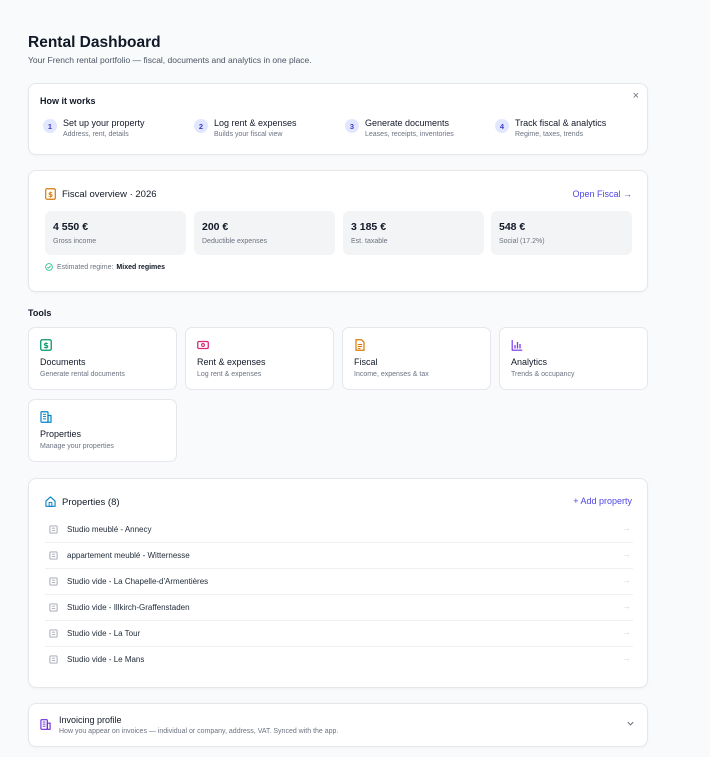 Image resolution: width=710 pixels, height=757 pixels. What do you see at coordinates (71, 227) in the screenshot?
I see `stat-value: 4 550 €` at bounding box center [71, 227].